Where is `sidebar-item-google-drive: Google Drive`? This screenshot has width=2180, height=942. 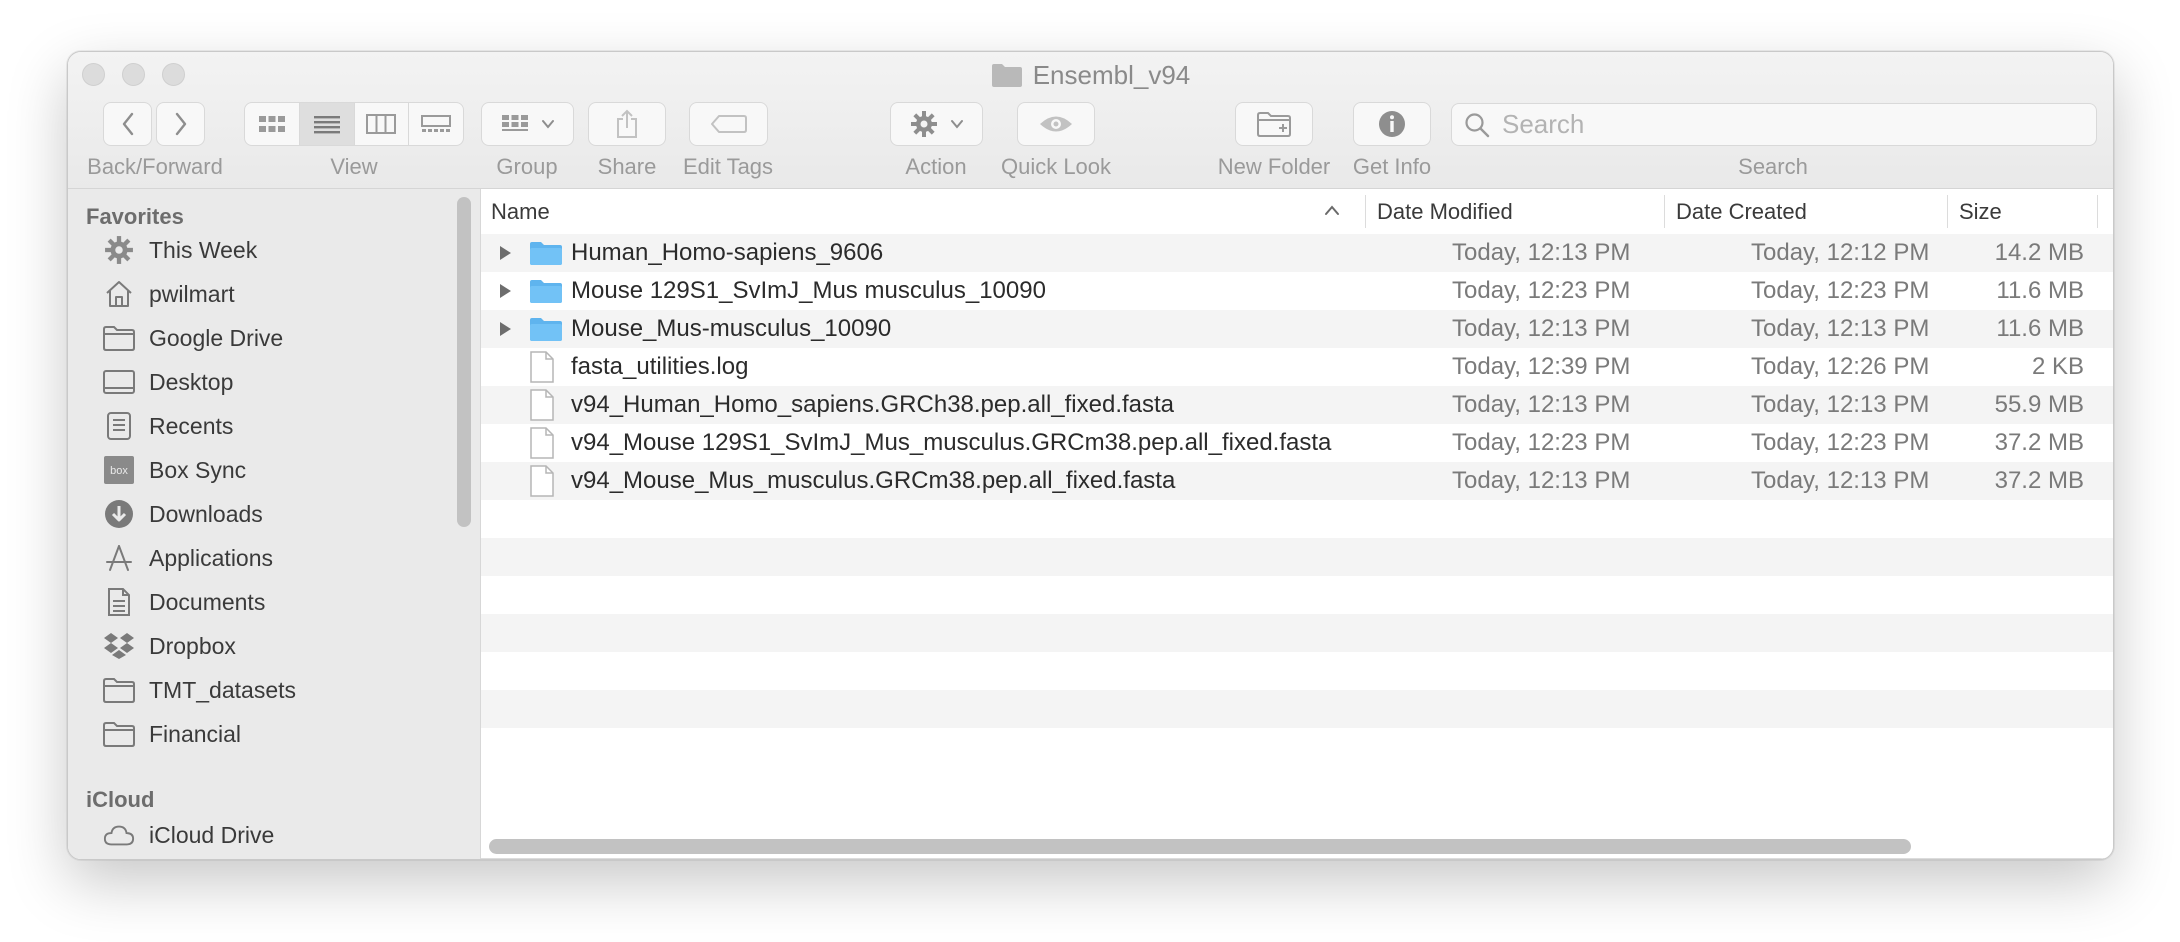
sidebar-item-google-drive: Google Drive is located at coordinates (193, 338).